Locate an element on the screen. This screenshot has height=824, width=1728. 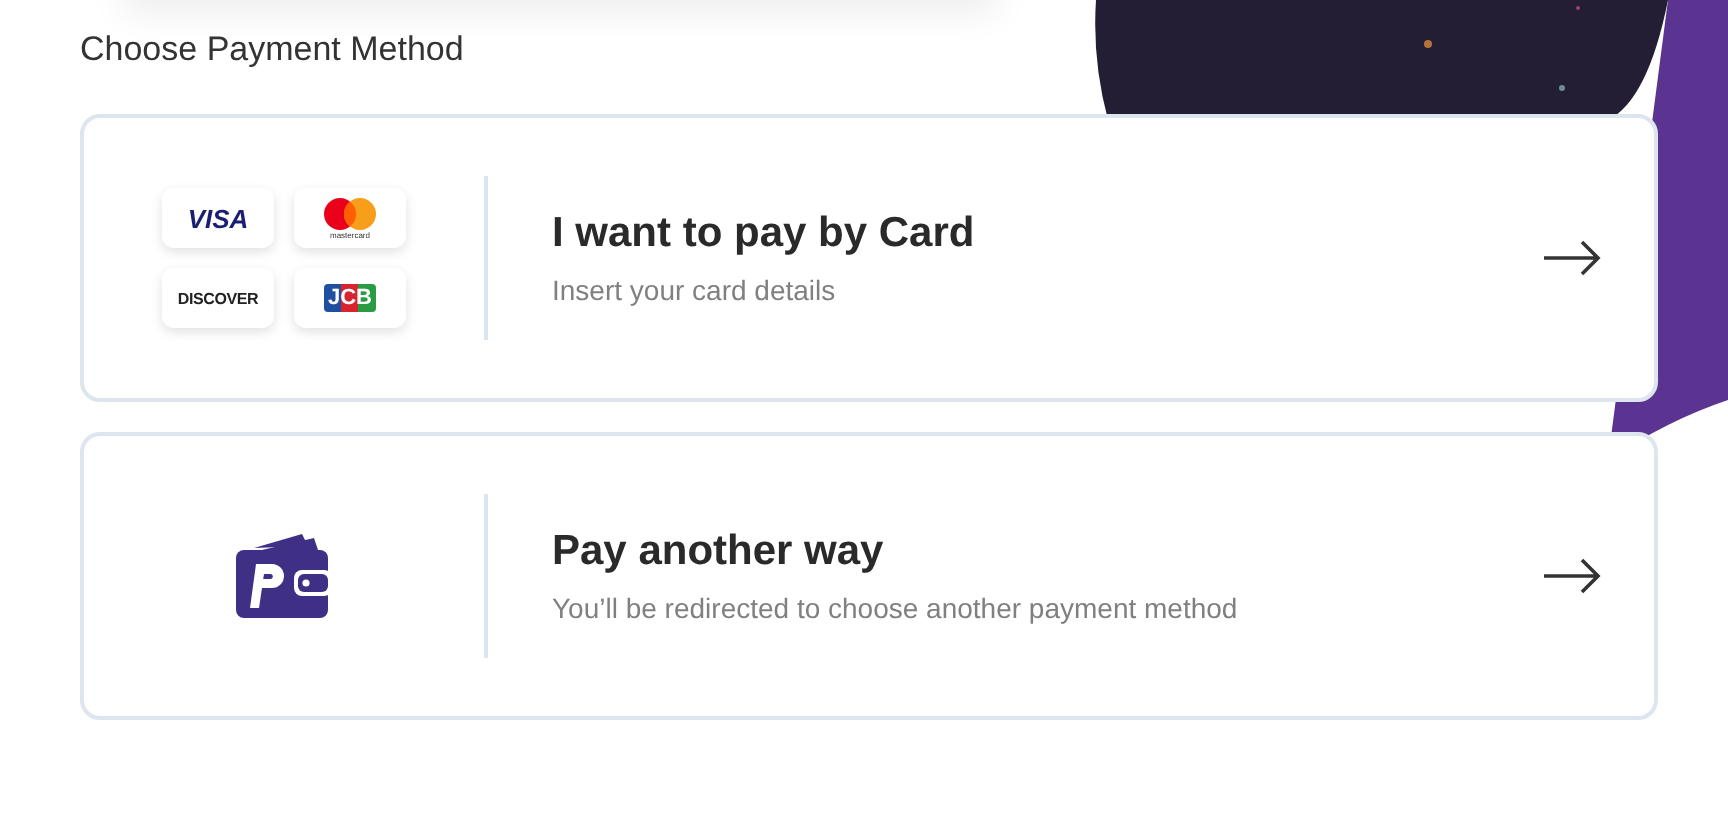
logo-text: VISA is located at coordinates (218, 218).